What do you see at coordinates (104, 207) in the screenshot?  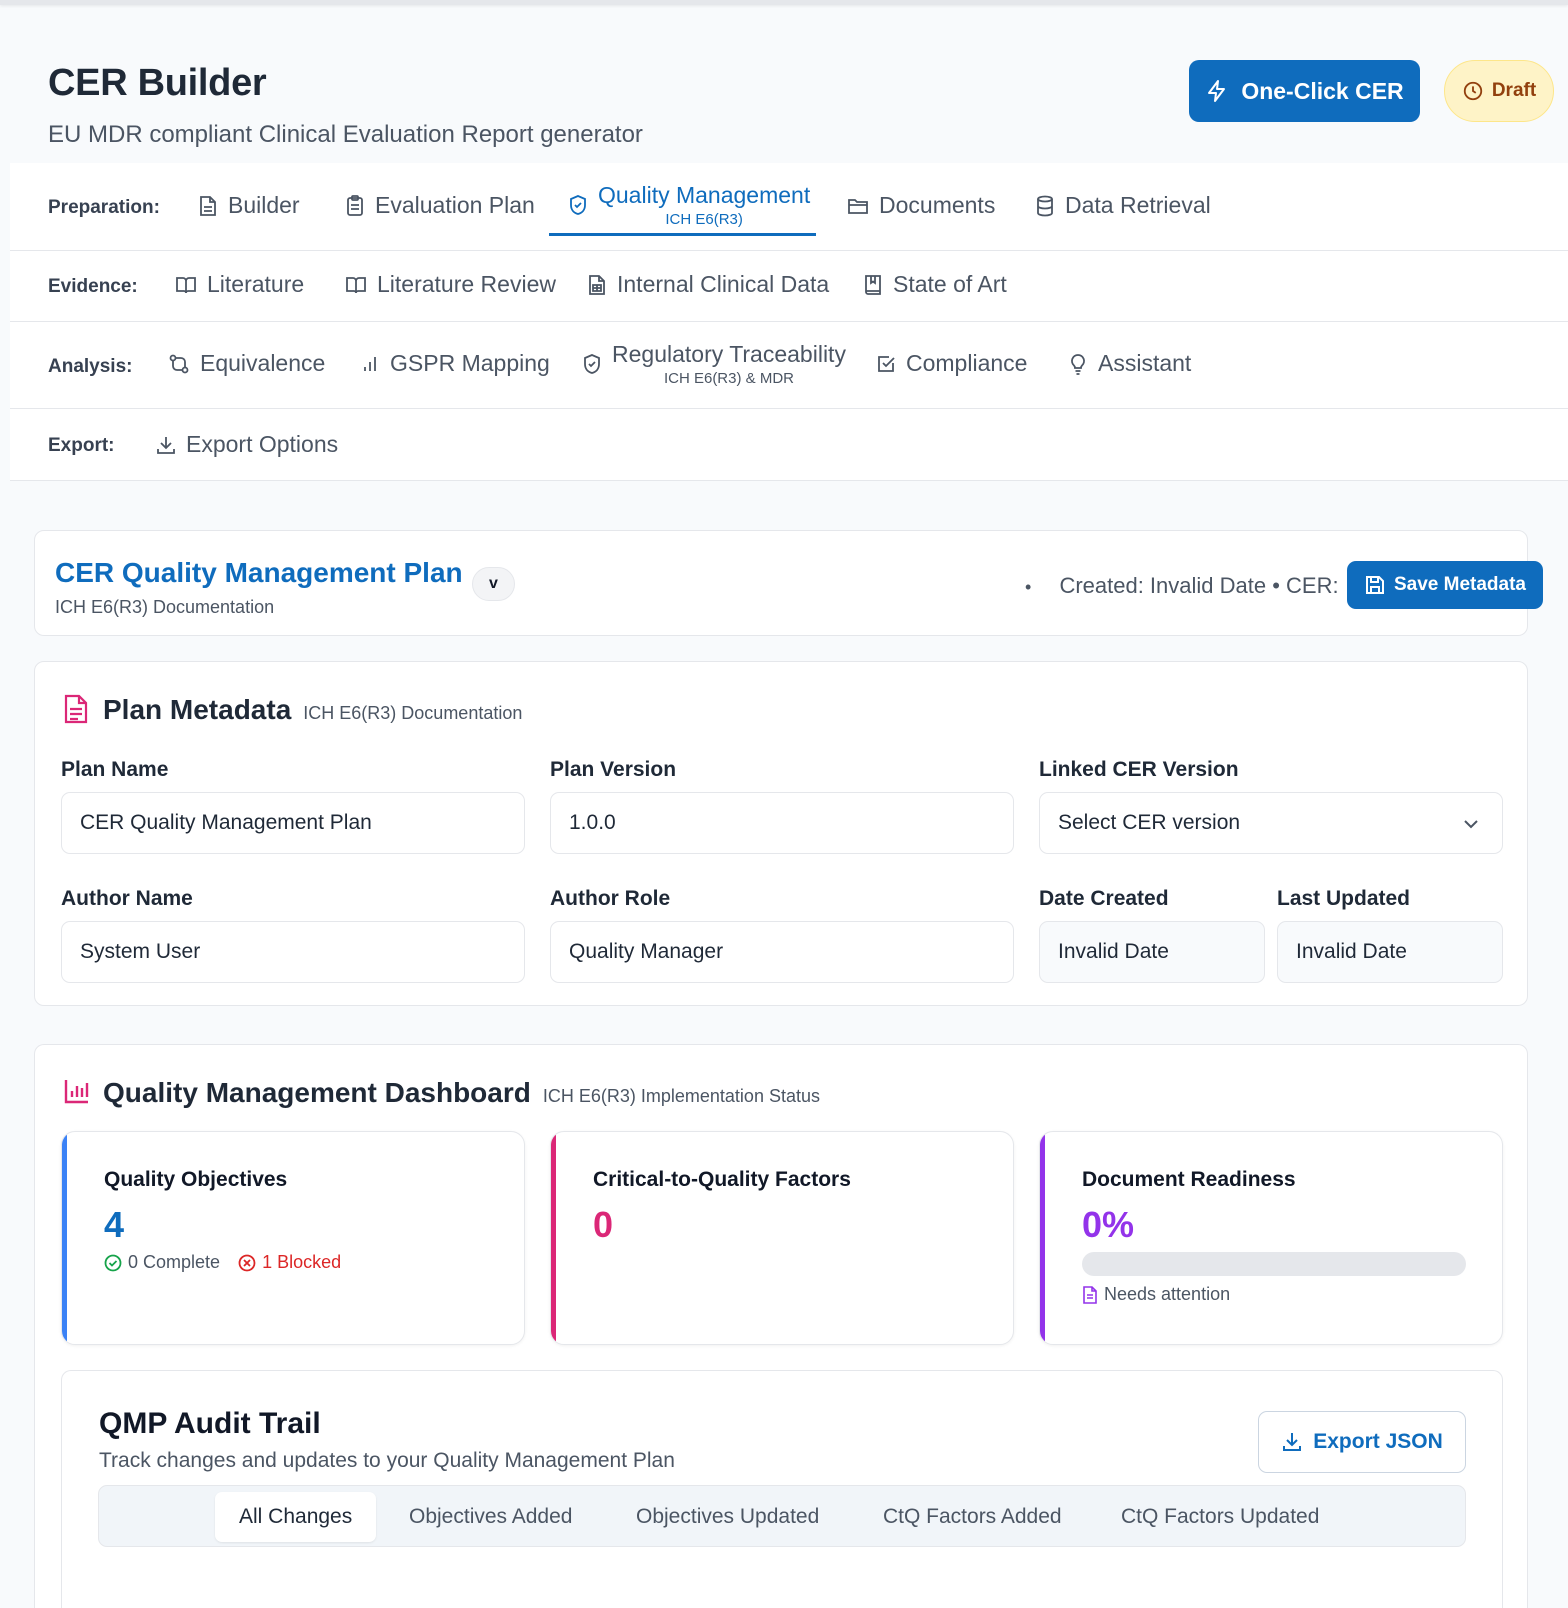 I see `nav-row-label: Preparation:` at bounding box center [104, 207].